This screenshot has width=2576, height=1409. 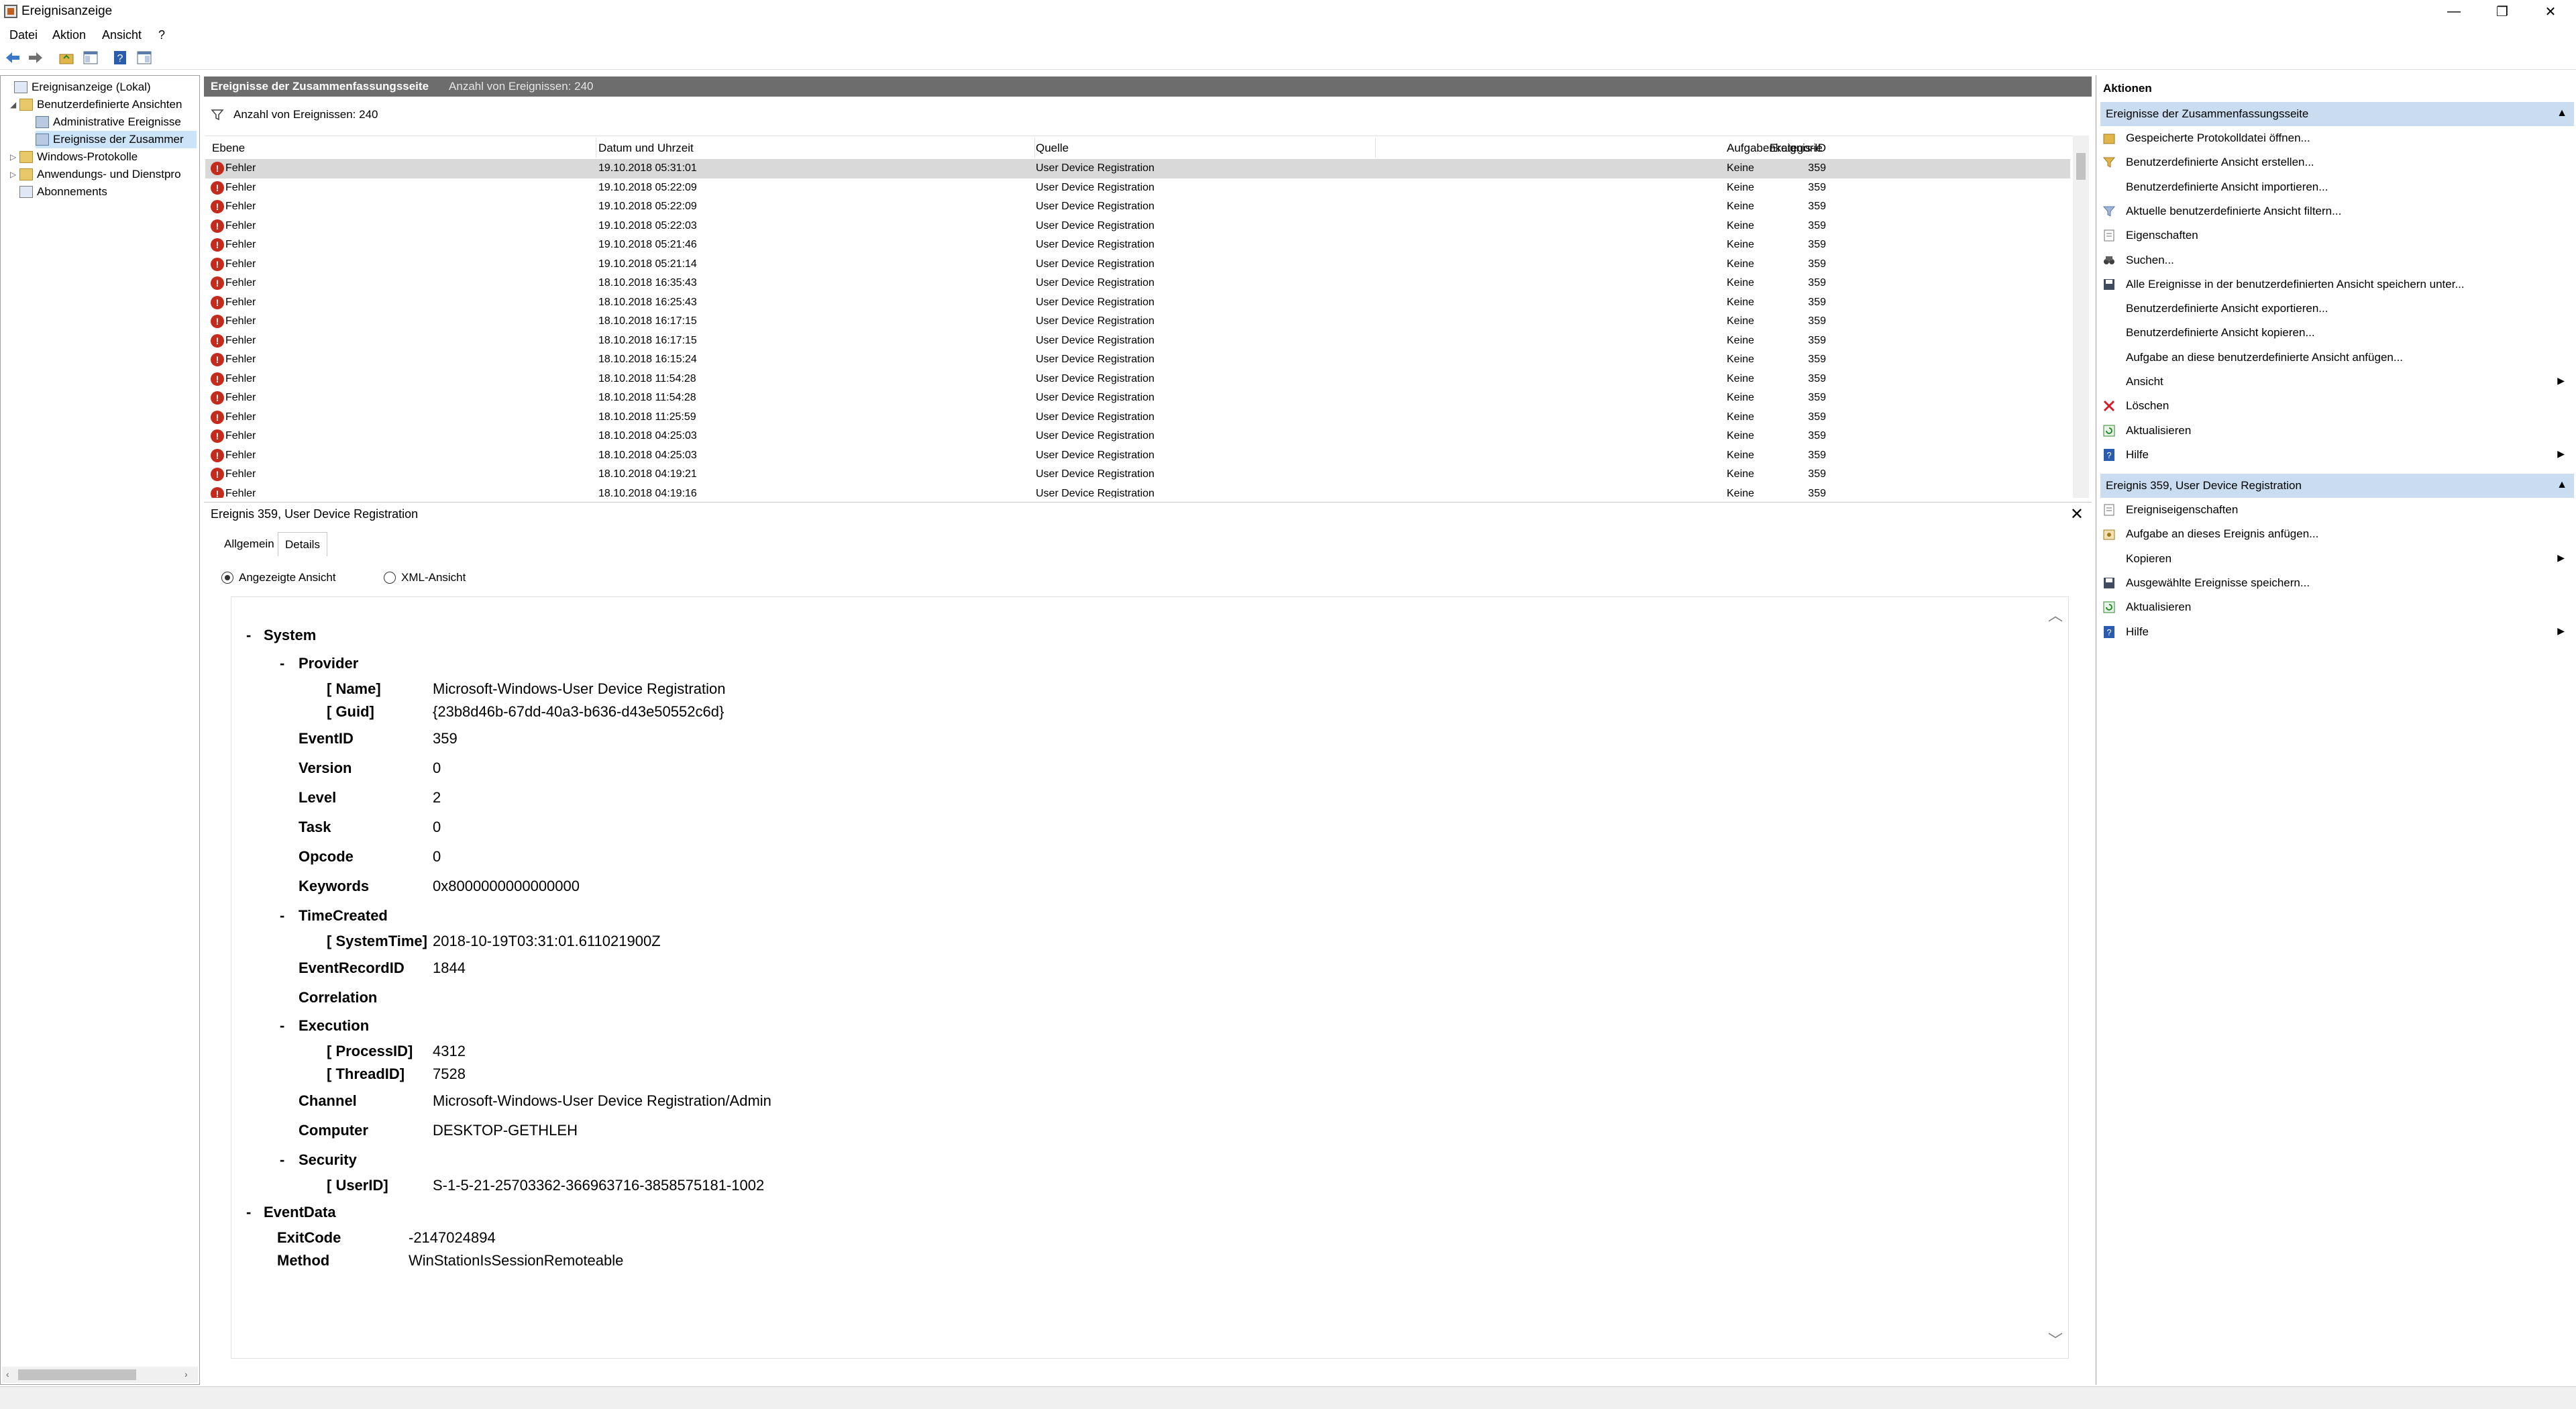 I want to click on console-tree-icon, so click(x=90, y=57).